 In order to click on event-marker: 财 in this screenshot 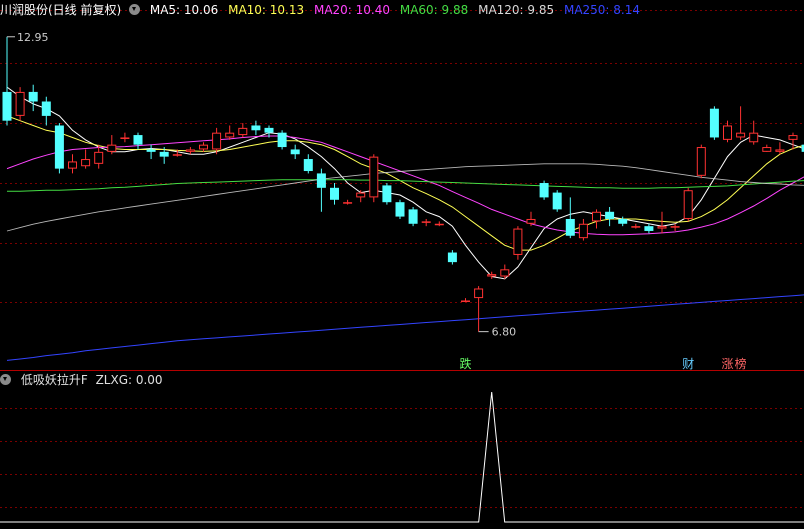, I will do `click(688, 364)`.